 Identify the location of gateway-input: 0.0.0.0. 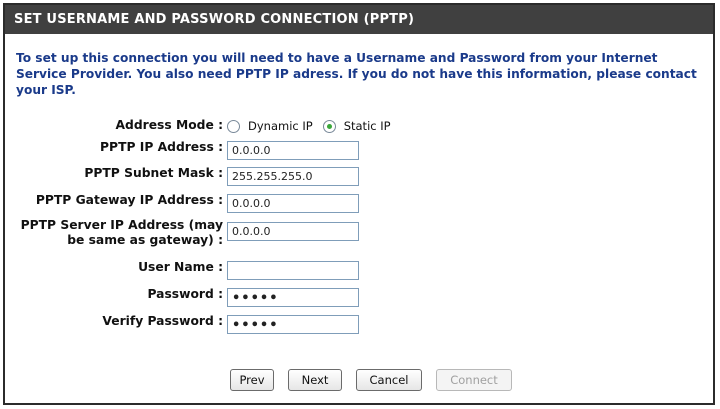
(293, 203).